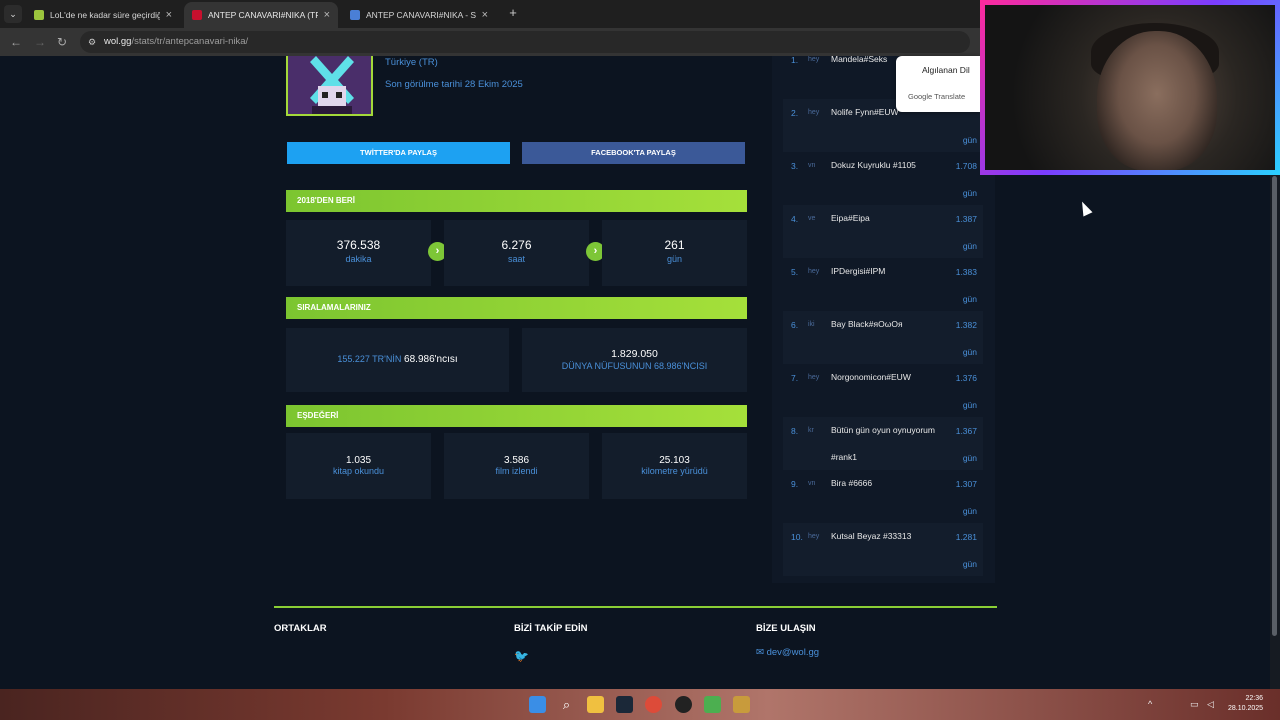 This screenshot has height=720, width=1280. Describe the element at coordinates (653, 704) in the screenshot. I see `chrome-icon` at that location.